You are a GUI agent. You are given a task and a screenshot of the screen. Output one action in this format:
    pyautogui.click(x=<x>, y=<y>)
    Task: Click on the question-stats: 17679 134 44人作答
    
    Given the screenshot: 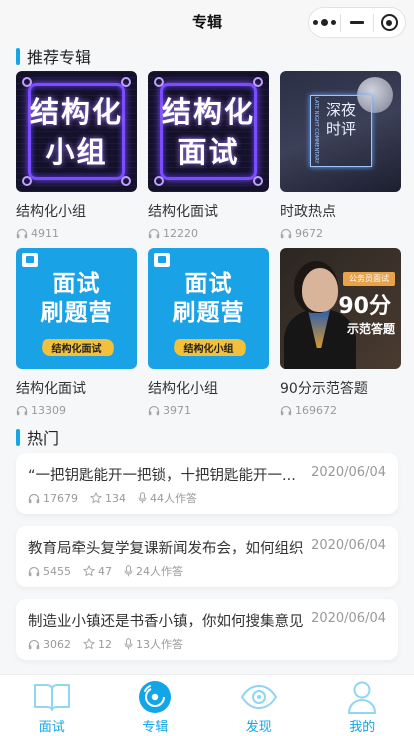 What is the action you would take?
    pyautogui.click(x=118, y=498)
    